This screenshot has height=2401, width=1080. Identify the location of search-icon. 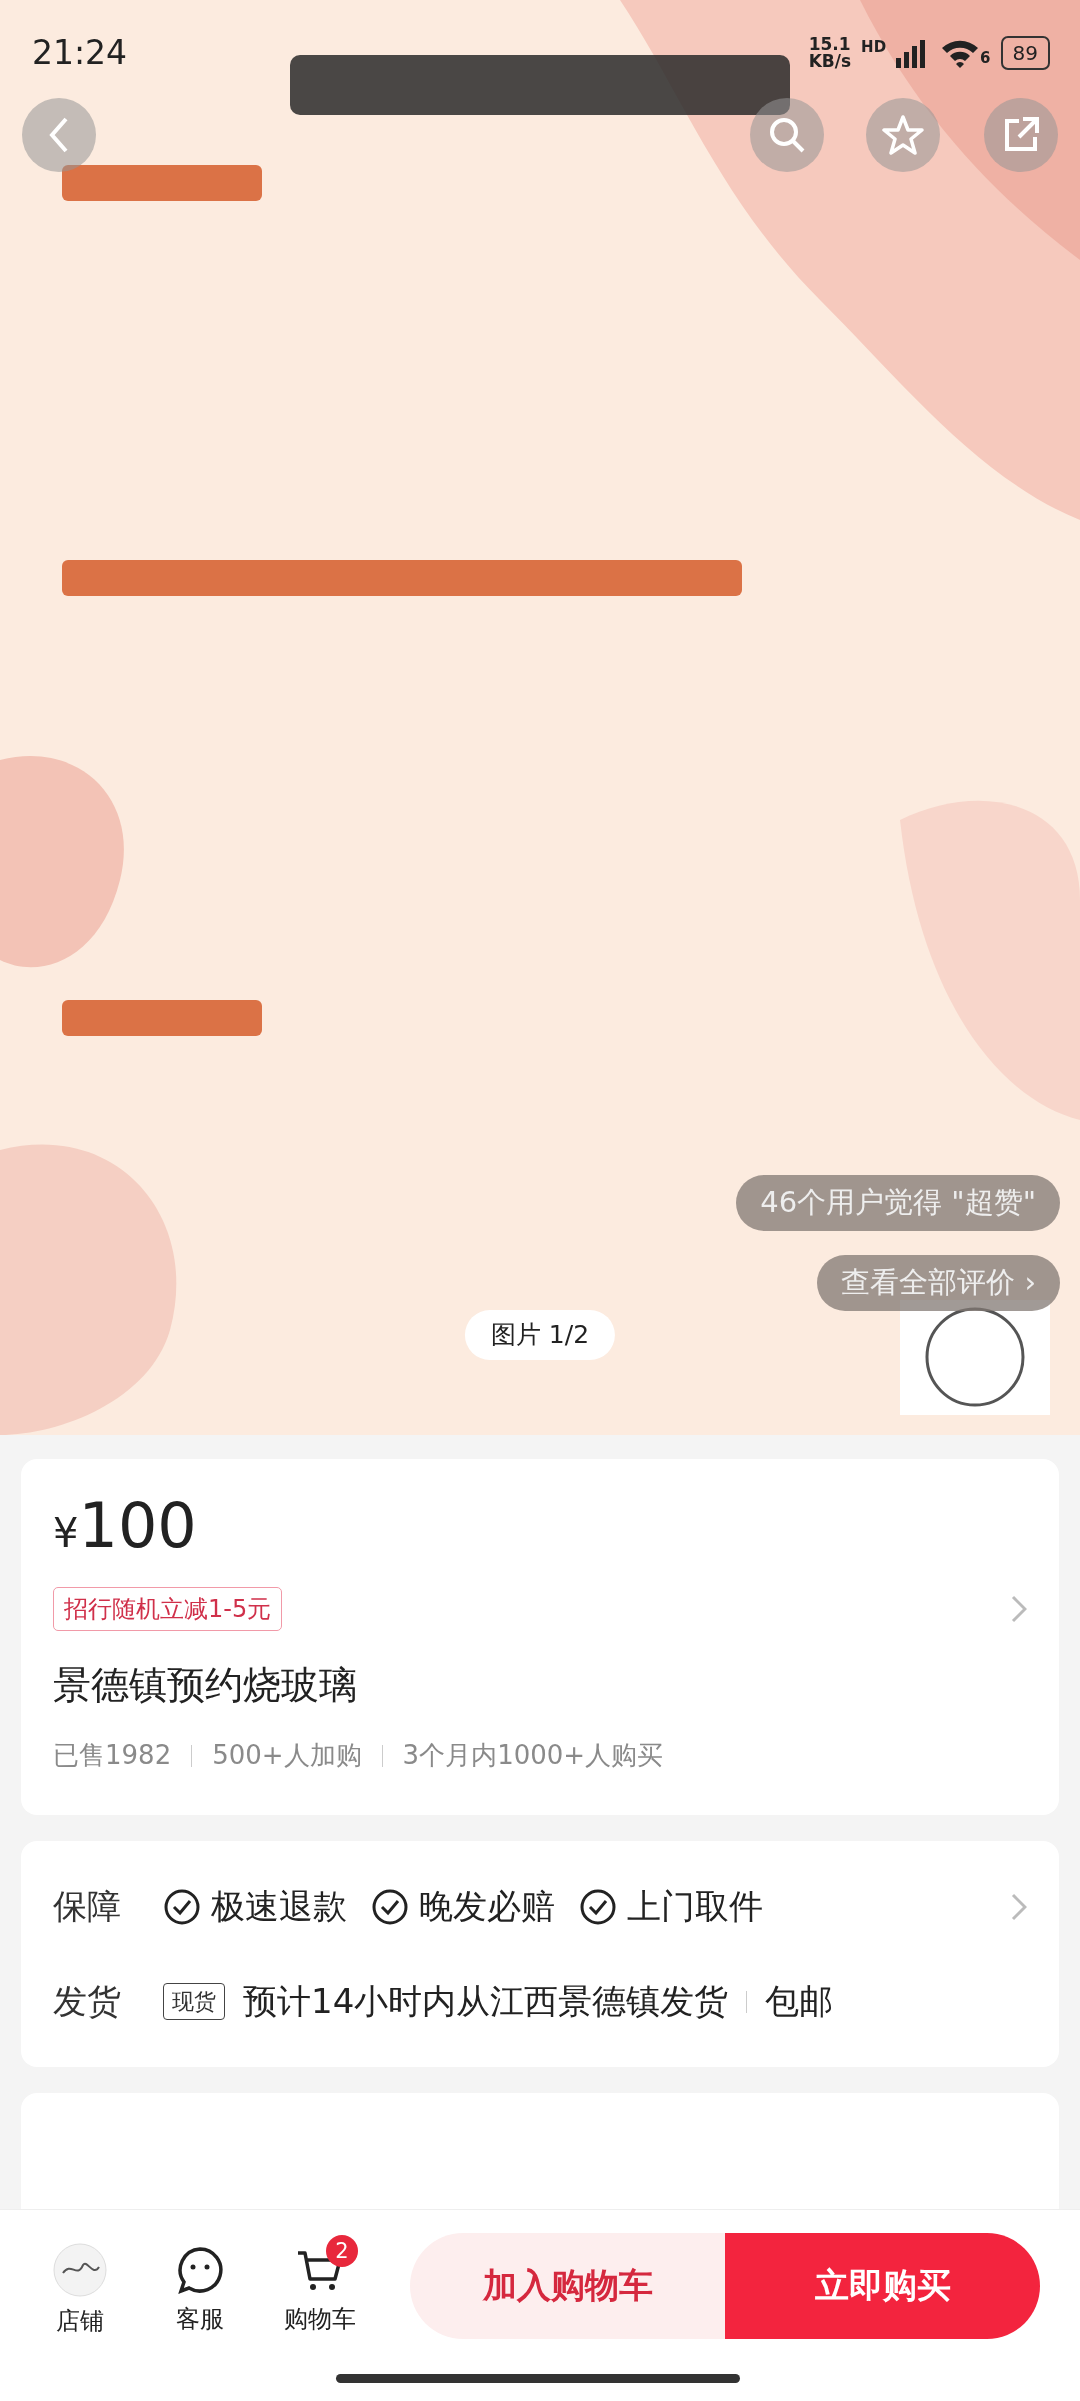
(787, 135).